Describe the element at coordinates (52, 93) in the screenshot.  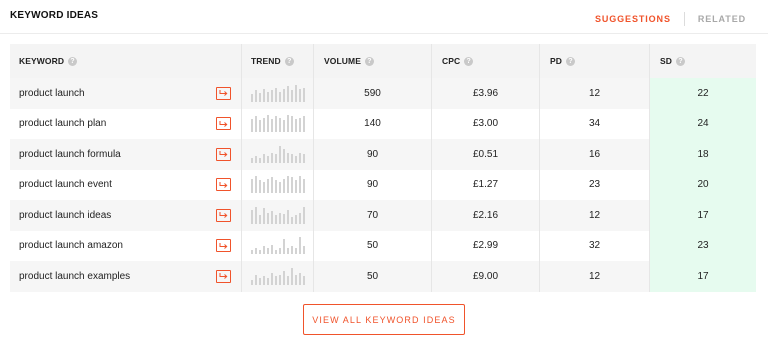
I see `keyword-text: product launch` at that location.